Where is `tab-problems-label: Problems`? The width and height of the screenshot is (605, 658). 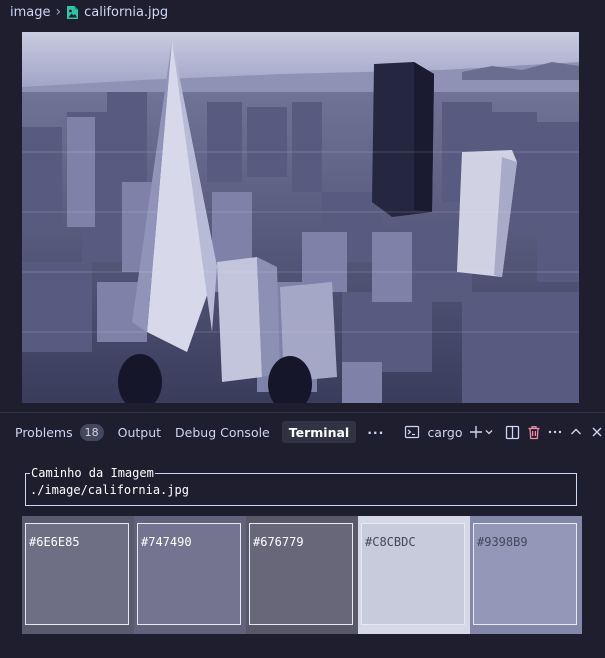
tab-problems-label: Problems is located at coordinates (44, 432).